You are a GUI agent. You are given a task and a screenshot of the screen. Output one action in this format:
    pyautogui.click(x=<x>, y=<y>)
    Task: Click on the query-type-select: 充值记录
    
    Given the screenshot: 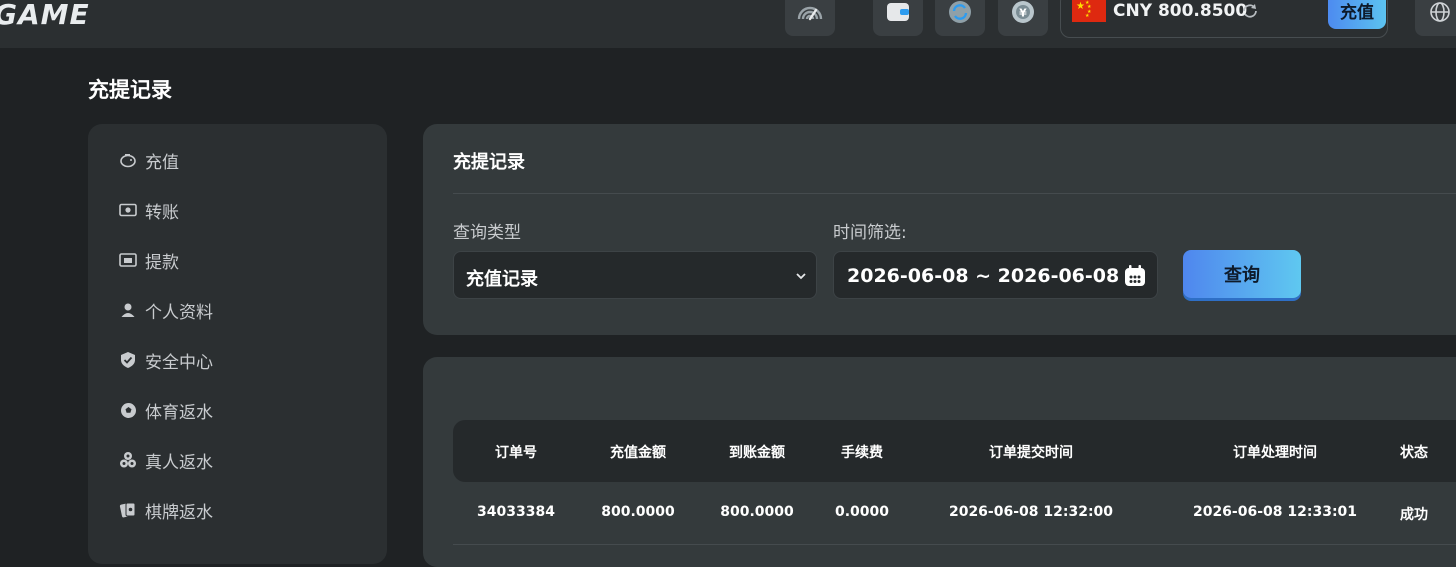 What is the action you would take?
    pyautogui.click(x=635, y=275)
    